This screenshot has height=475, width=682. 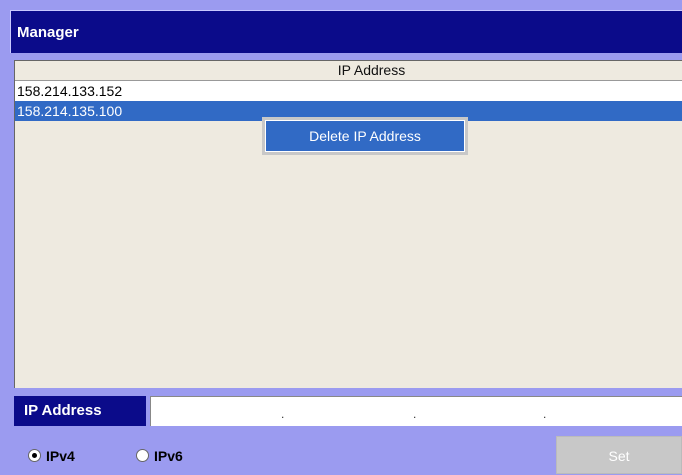 I want to click on ipv6-radio: IPv6, so click(x=159, y=455).